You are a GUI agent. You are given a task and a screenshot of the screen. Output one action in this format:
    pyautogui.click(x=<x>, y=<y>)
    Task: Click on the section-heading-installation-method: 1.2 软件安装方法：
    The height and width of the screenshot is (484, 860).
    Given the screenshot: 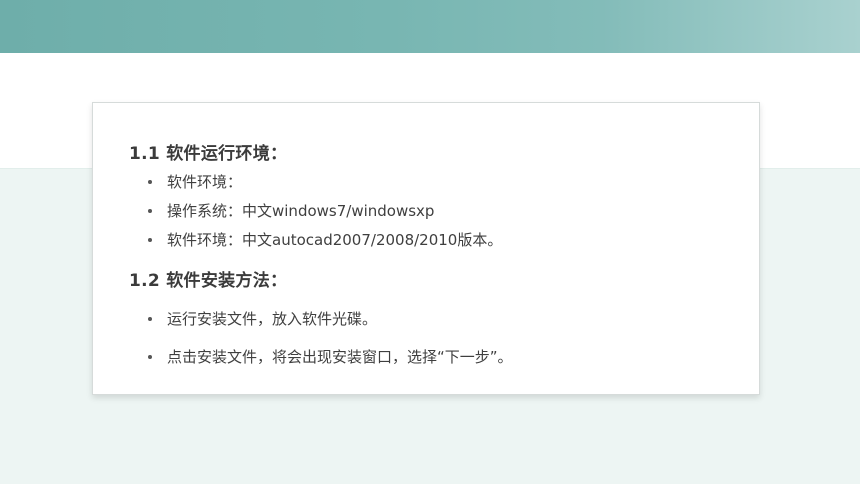 What is the action you would take?
    pyautogui.click(x=208, y=281)
    